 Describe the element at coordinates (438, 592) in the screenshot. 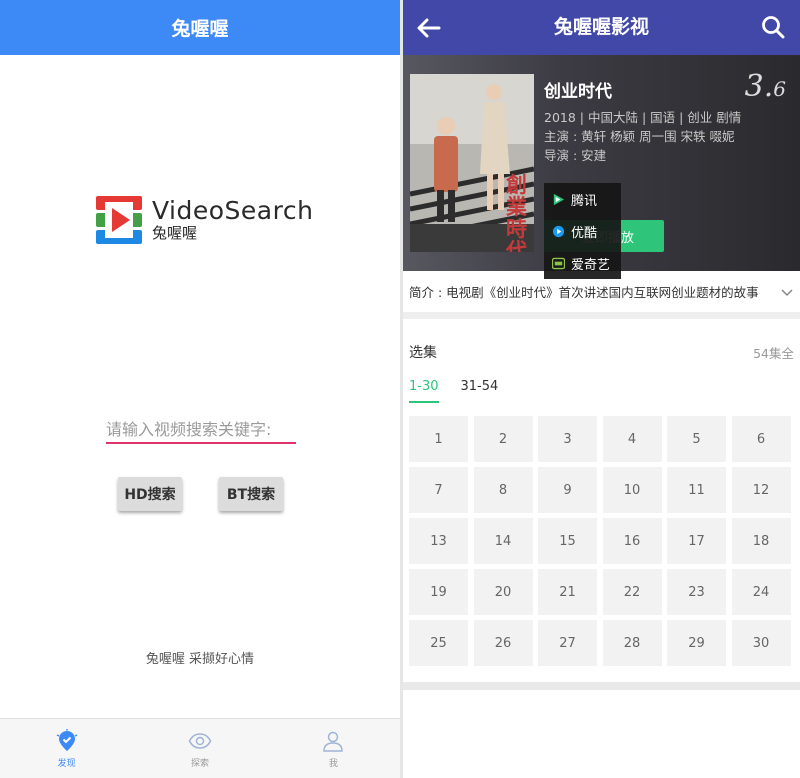

I see `episode-button: 19` at that location.